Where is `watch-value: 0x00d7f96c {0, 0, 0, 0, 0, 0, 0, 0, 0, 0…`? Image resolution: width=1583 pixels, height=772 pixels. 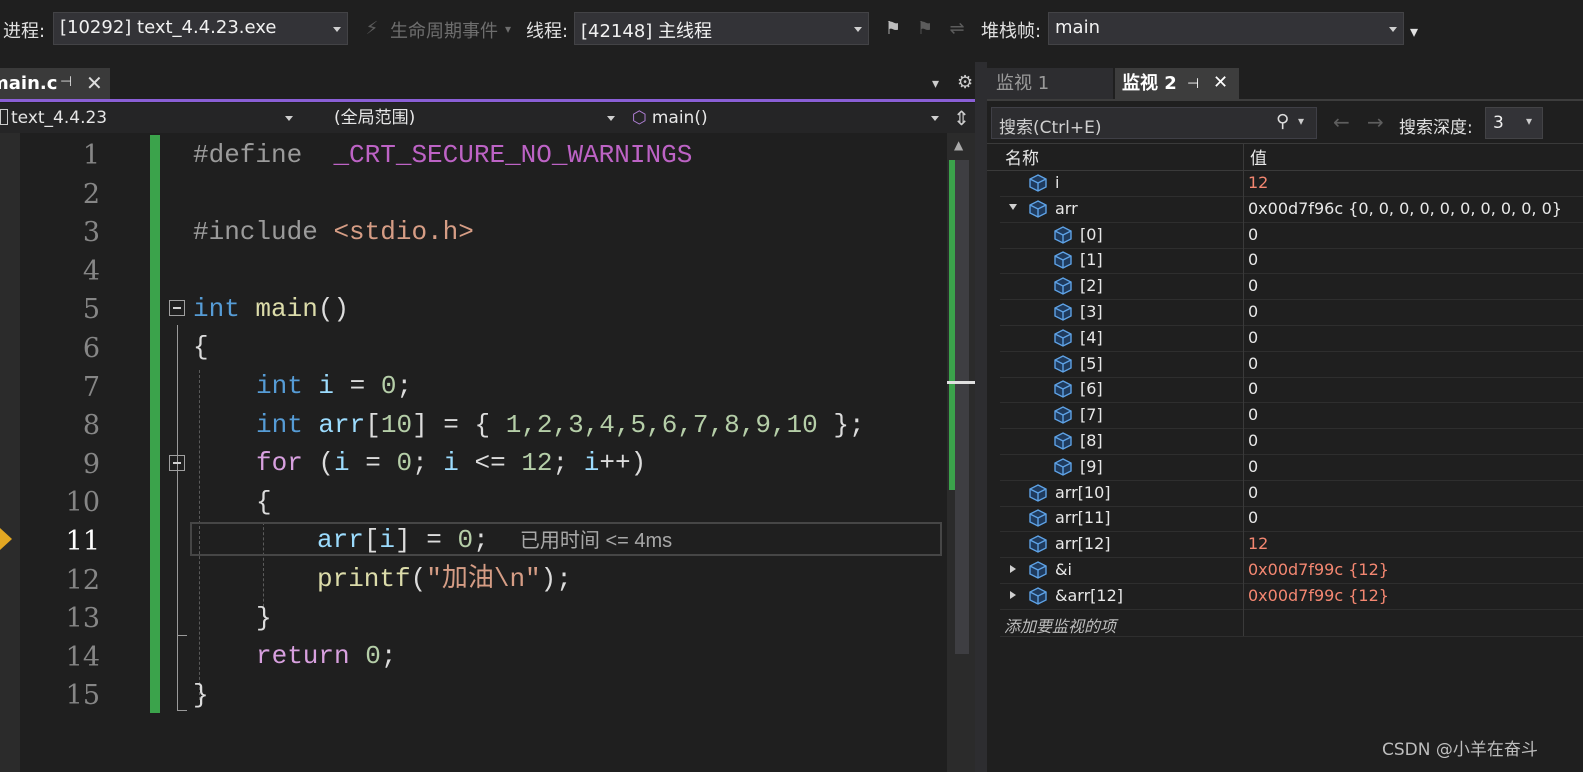 watch-value: 0x00d7f96c {0, 0, 0, 0, 0, 0, 0, 0, 0, 0… is located at coordinates (1405, 208).